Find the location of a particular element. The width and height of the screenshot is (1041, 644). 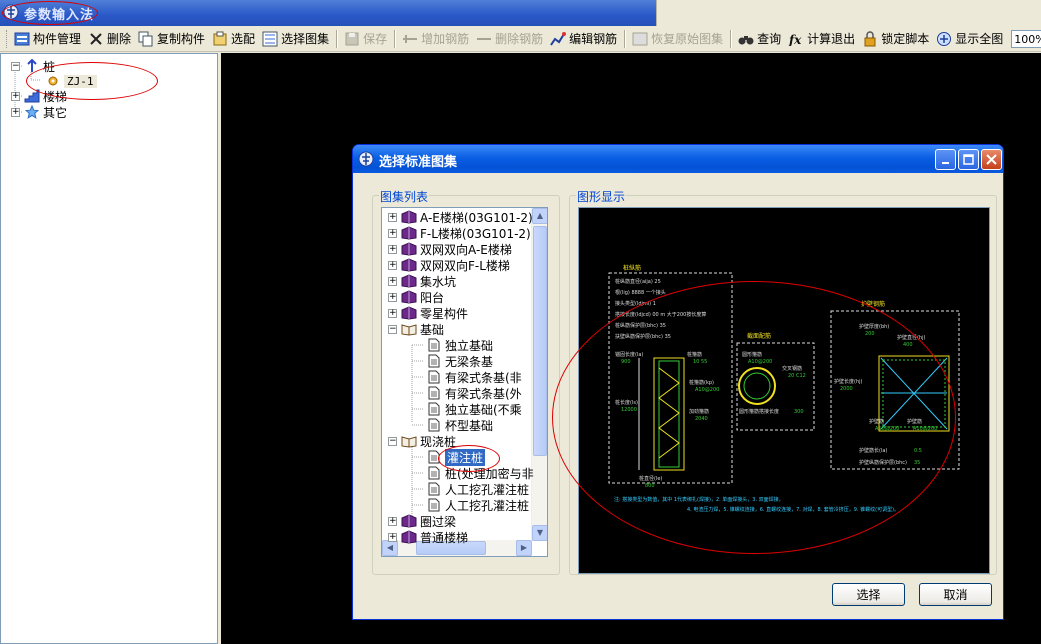

scroll-right-button: ▶ is located at coordinates (524, 548).